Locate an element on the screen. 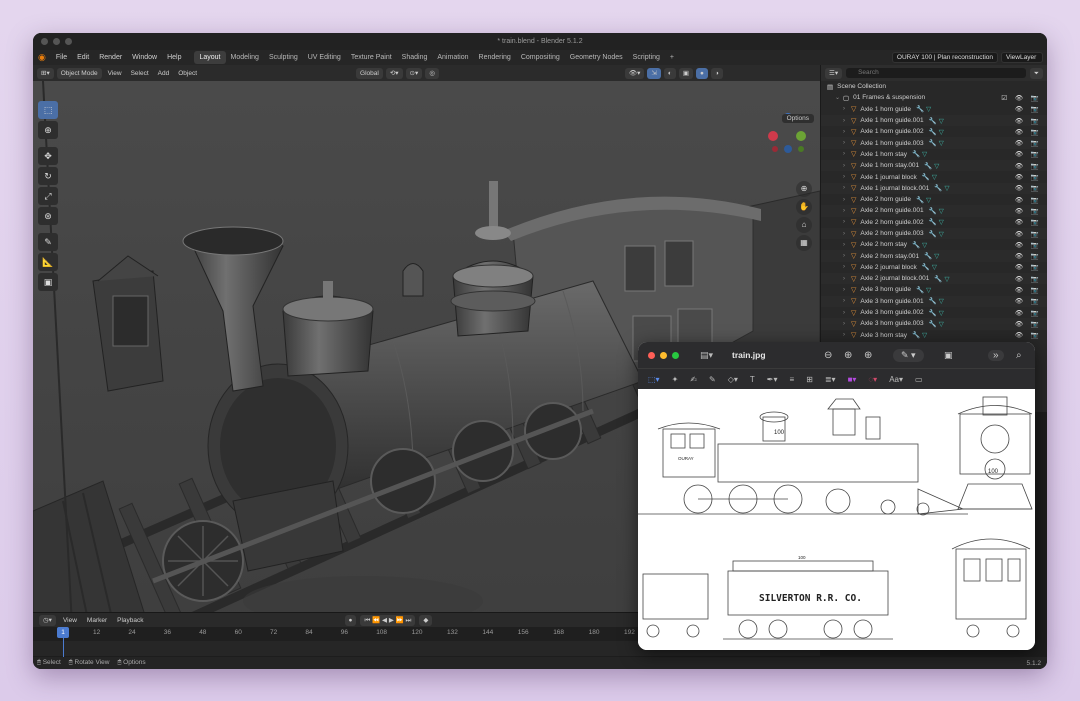 Image resolution: width=1080 pixels, height=701 pixels. timeline-editor-type-icon: ◷▾ is located at coordinates (47, 620).